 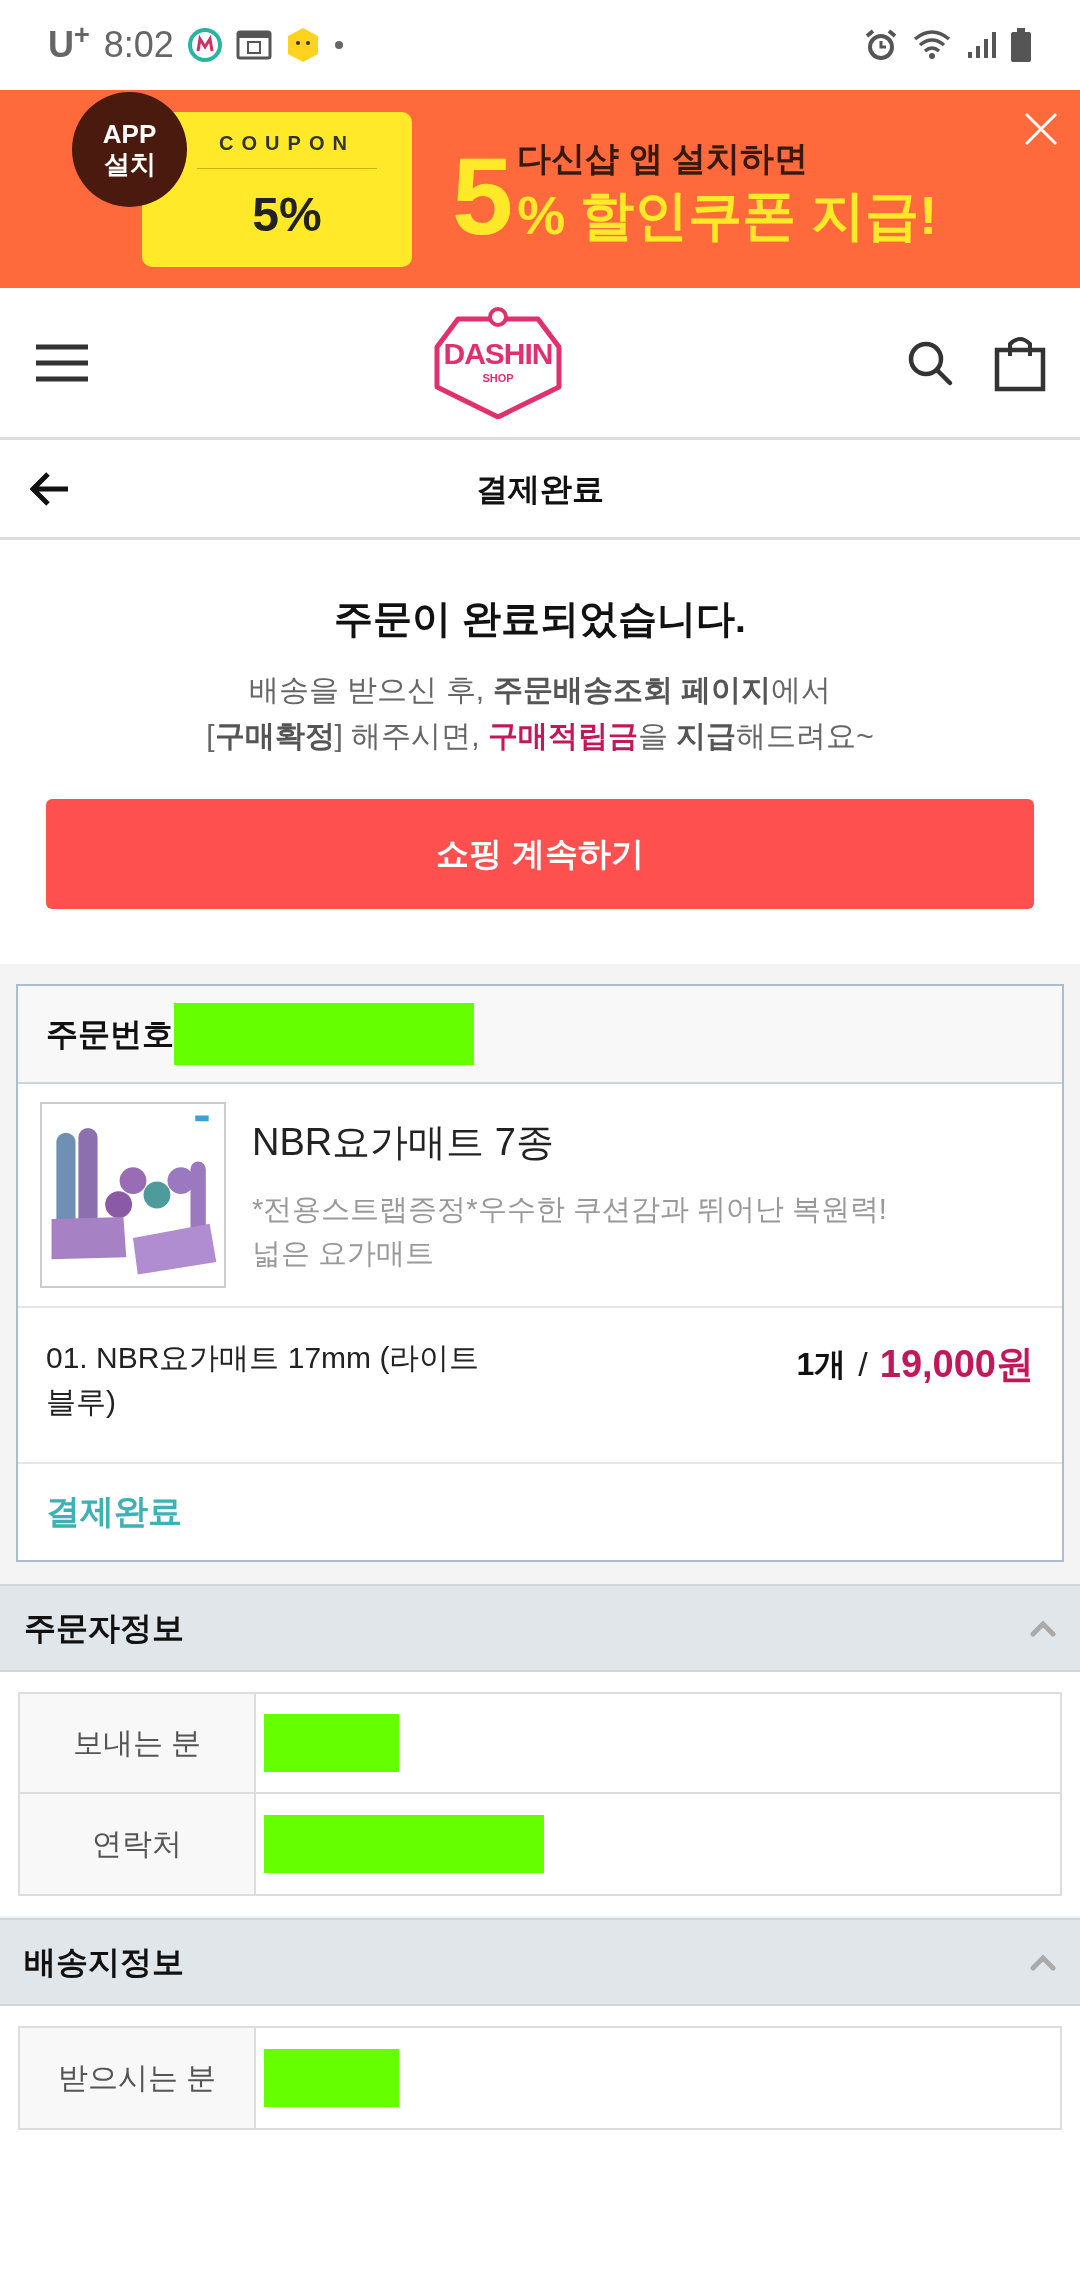 I want to click on close-icon, so click(x=1041, y=129).